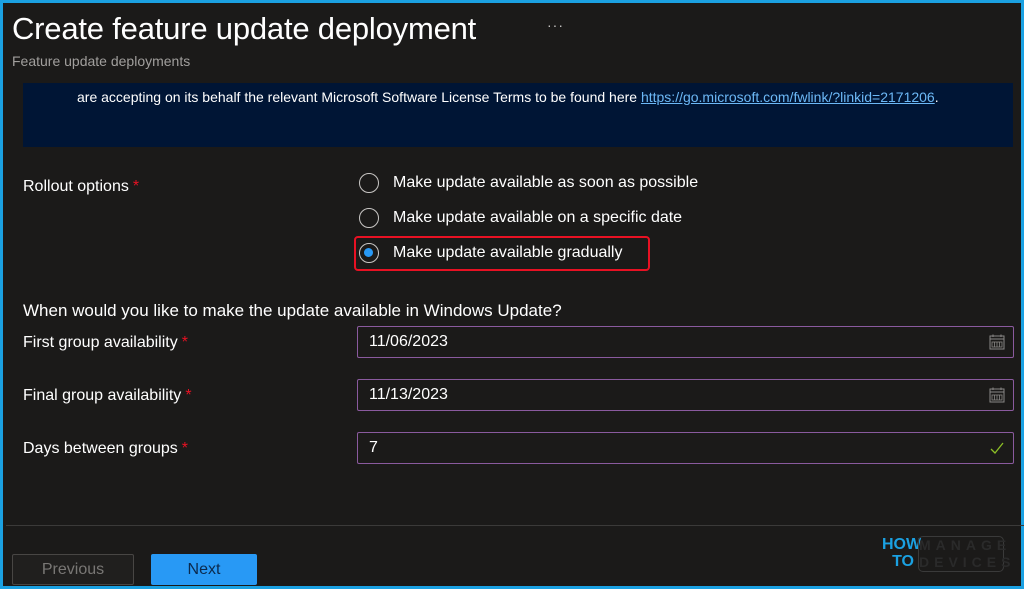 This screenshot has height=589, width=1024. I want to click on watermark-logo: HOW TO MANAGE DEVICES, so click(947, 555).